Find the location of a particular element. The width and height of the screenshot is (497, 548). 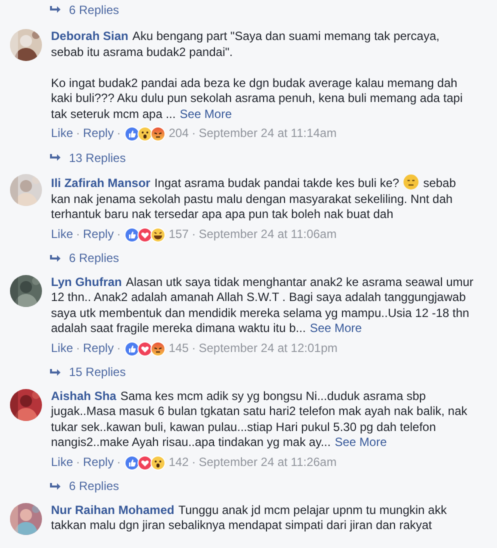

author-name: Nur Raihan Mohamed is located at coordinates (112, 509).